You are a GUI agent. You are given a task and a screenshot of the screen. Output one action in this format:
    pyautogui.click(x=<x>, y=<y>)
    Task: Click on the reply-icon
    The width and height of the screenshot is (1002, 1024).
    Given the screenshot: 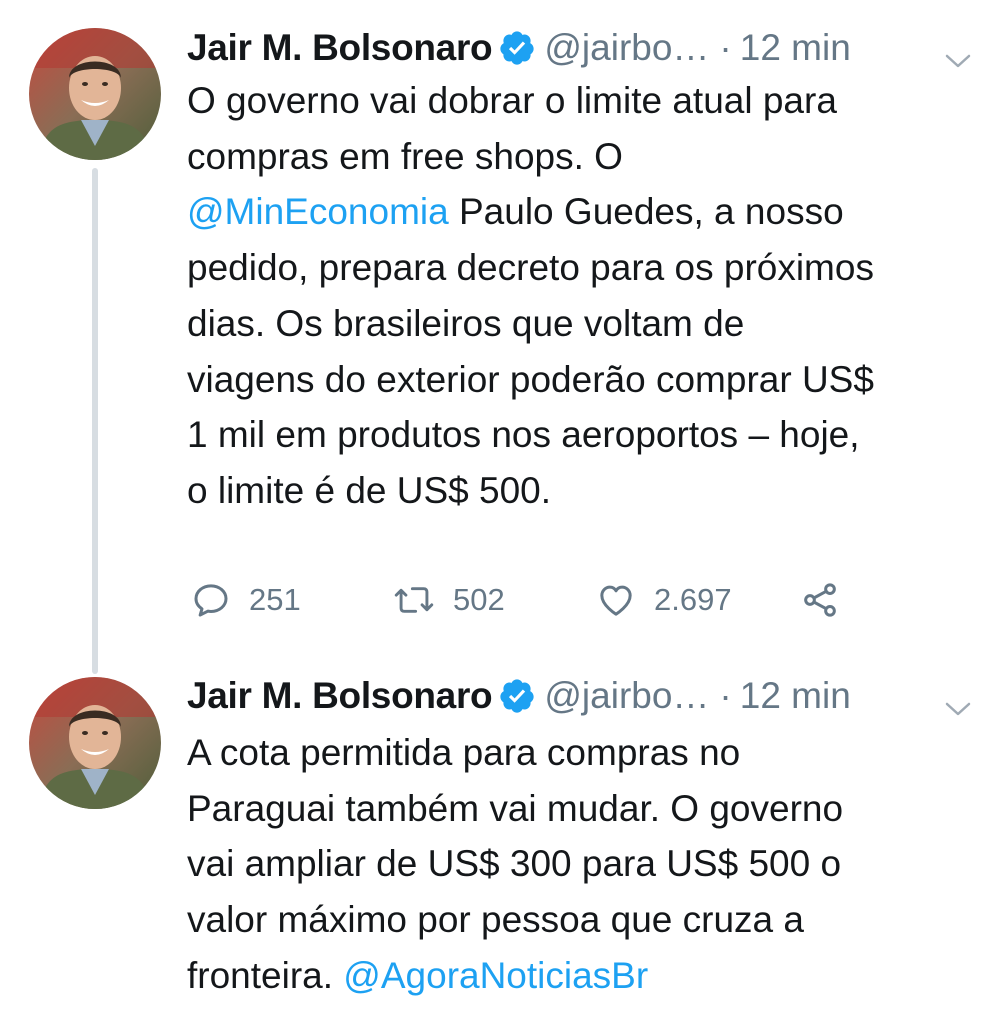 What is the action you would take?
    pyautogui.click(x=211, y=600)
    